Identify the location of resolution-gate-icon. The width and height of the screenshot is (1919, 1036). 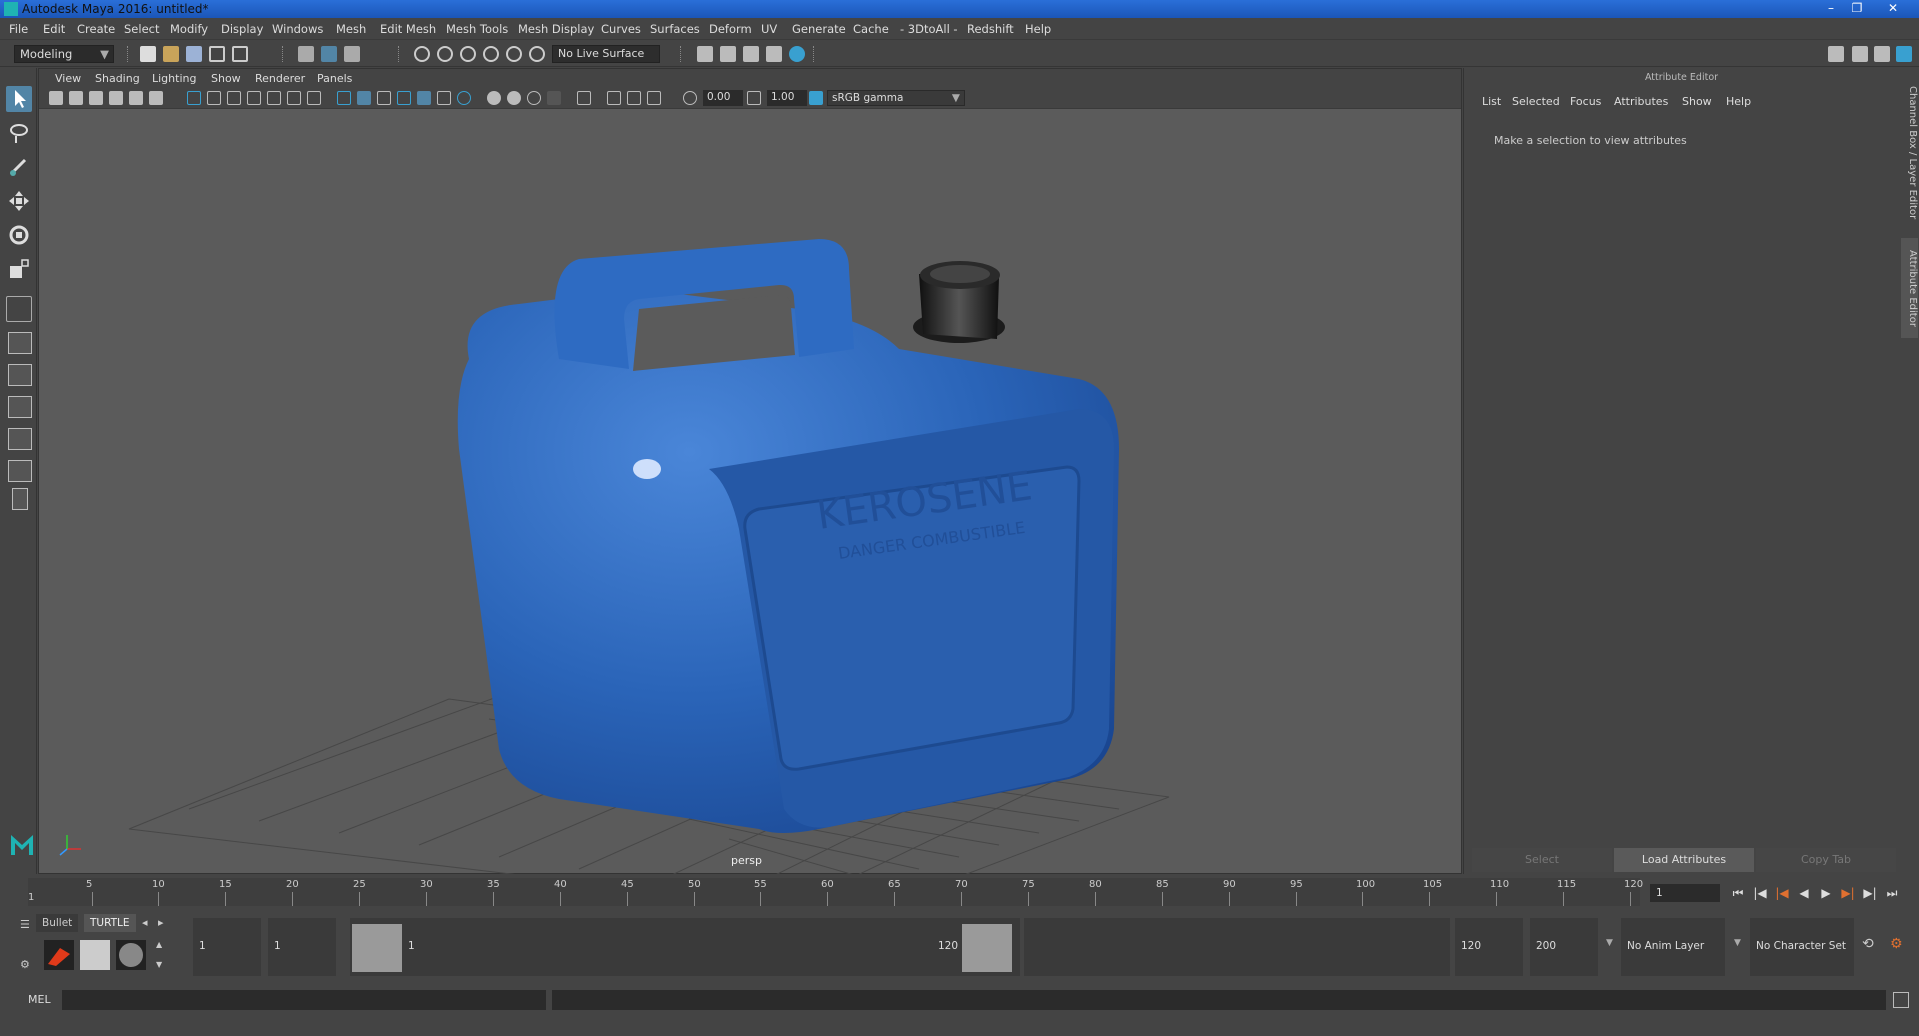
(234, 98).